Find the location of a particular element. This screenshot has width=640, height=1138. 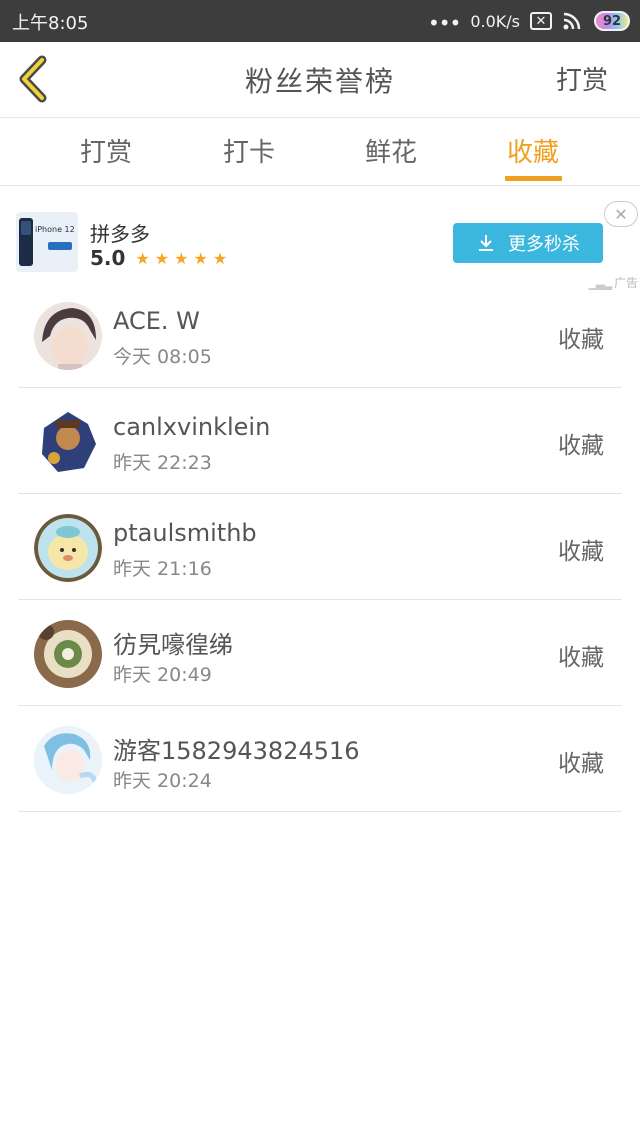

tab-favorites: 收藏 is located at coordinates (533, 150).